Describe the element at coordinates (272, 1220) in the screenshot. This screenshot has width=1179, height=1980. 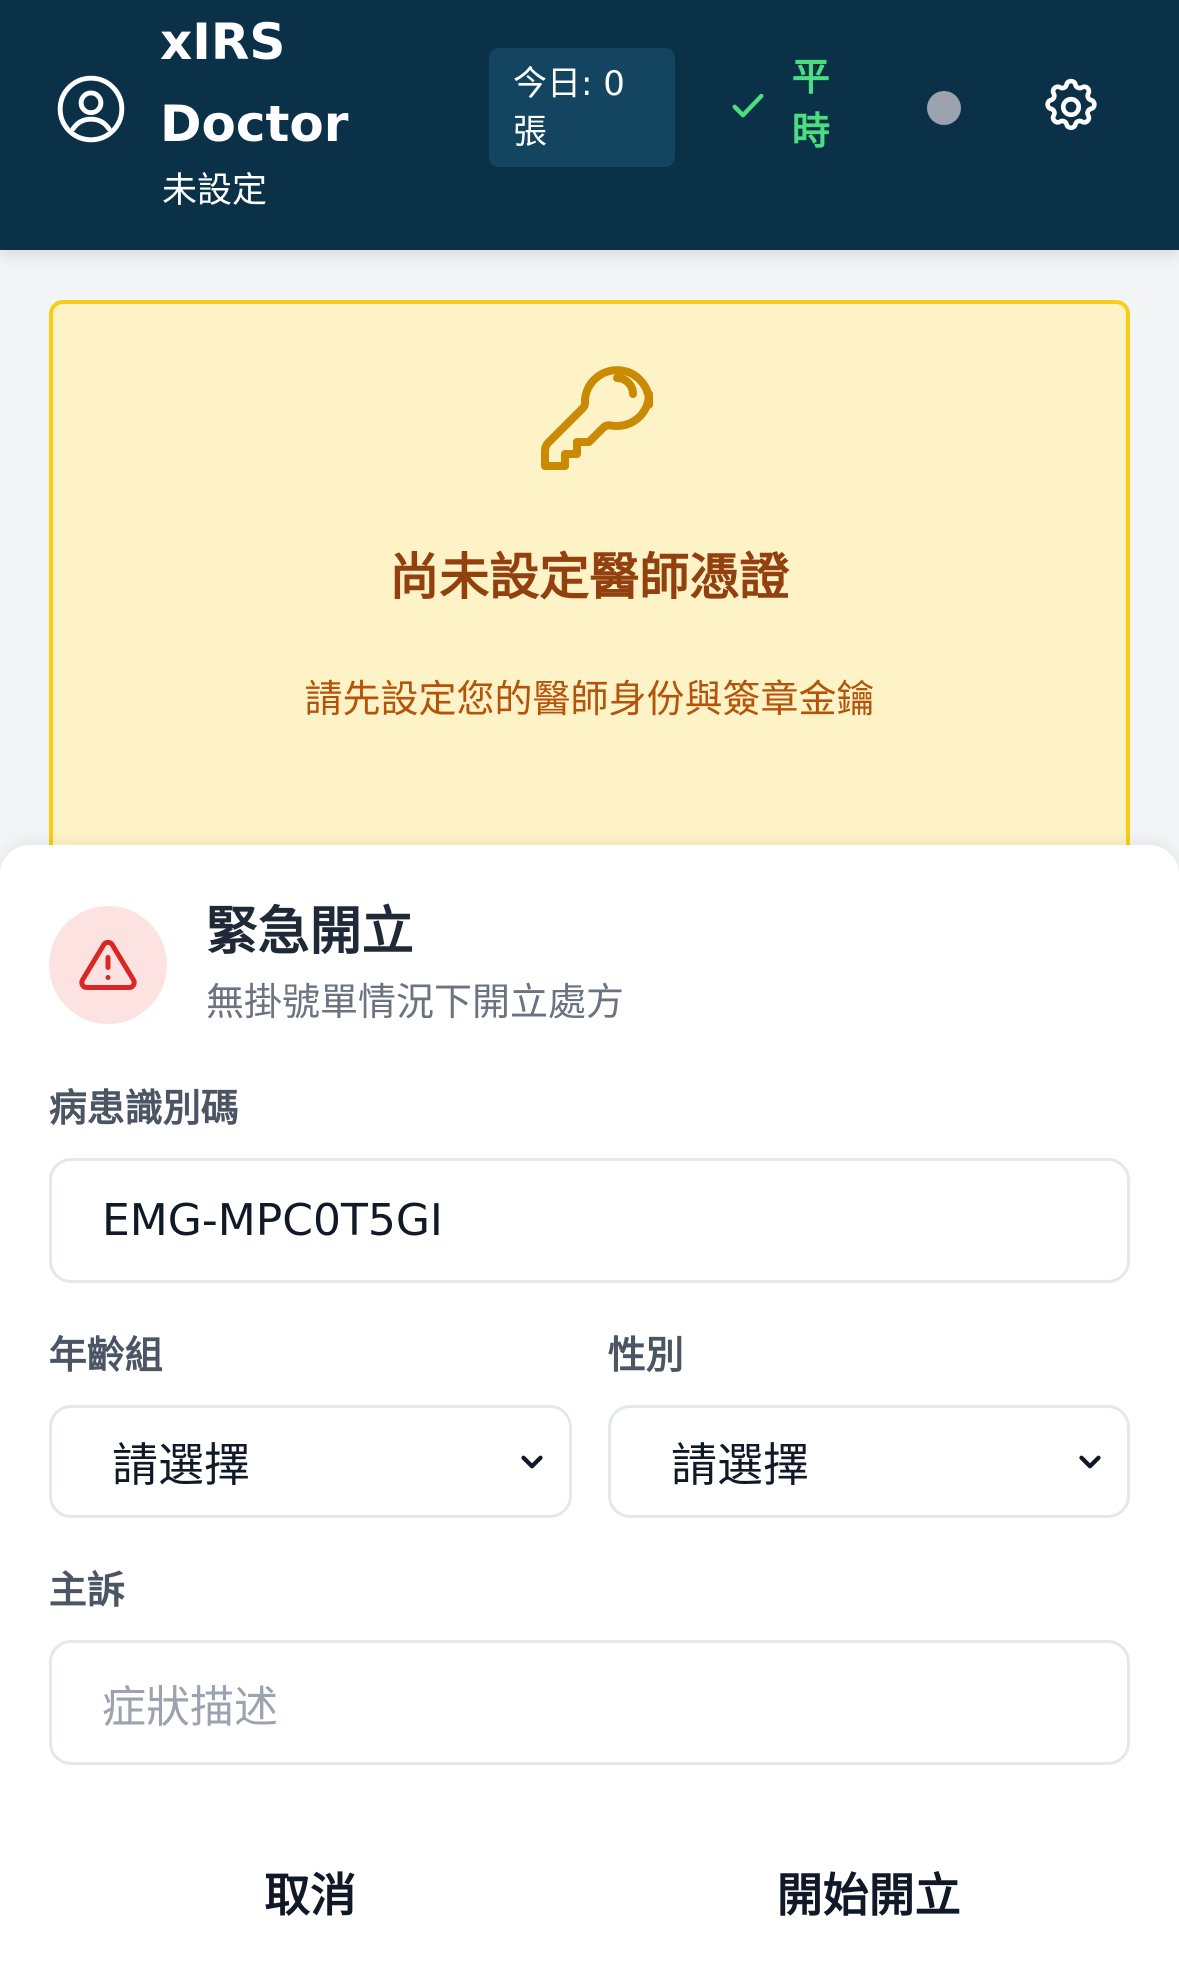
I see `patient-id-value: EMG-MPC0T5GI` at that location.